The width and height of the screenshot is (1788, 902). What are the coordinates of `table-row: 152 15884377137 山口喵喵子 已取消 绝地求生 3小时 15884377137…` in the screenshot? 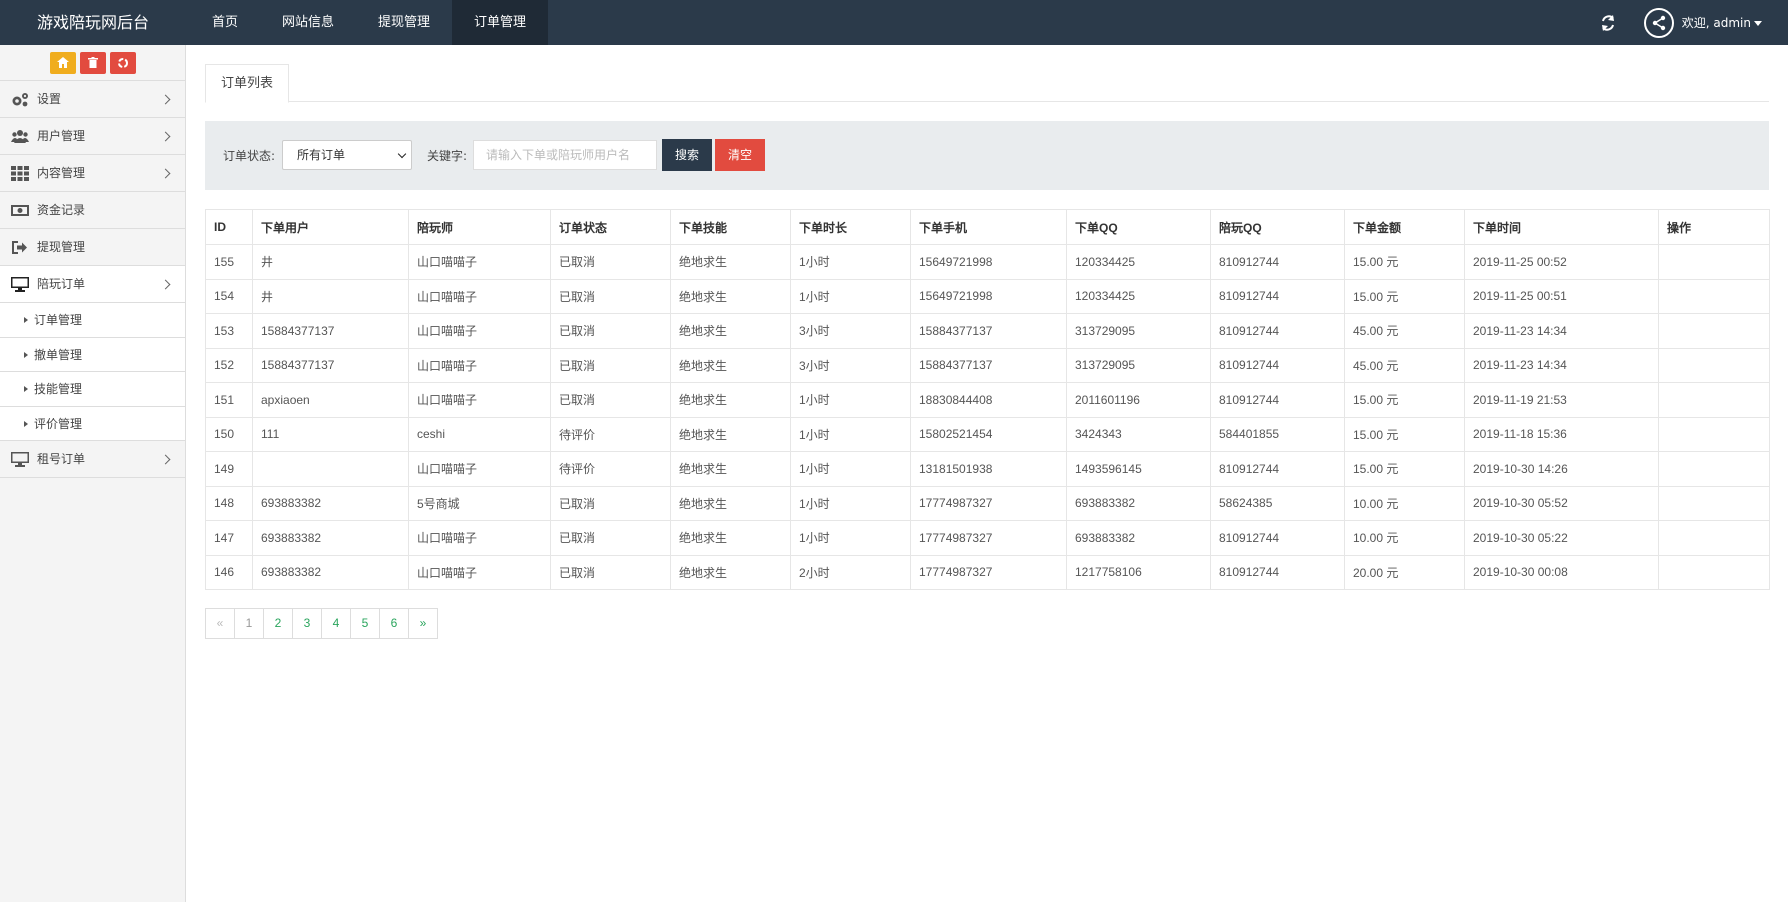 It's located at (987, 365).